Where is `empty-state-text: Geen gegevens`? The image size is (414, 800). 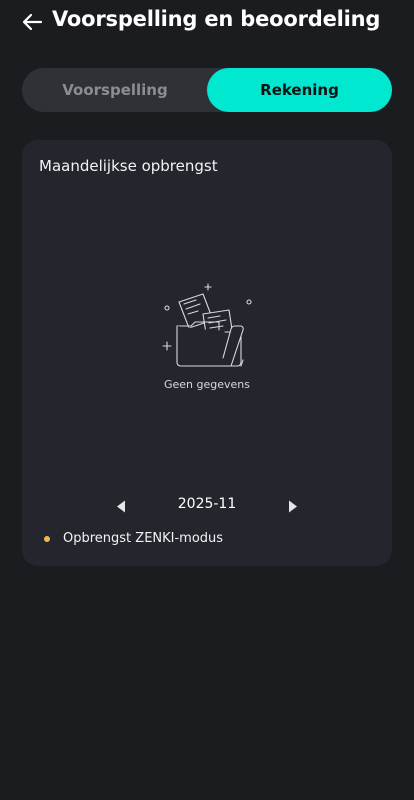 empty-state-text: Geen gegevens is located at coordinates (206, 384).